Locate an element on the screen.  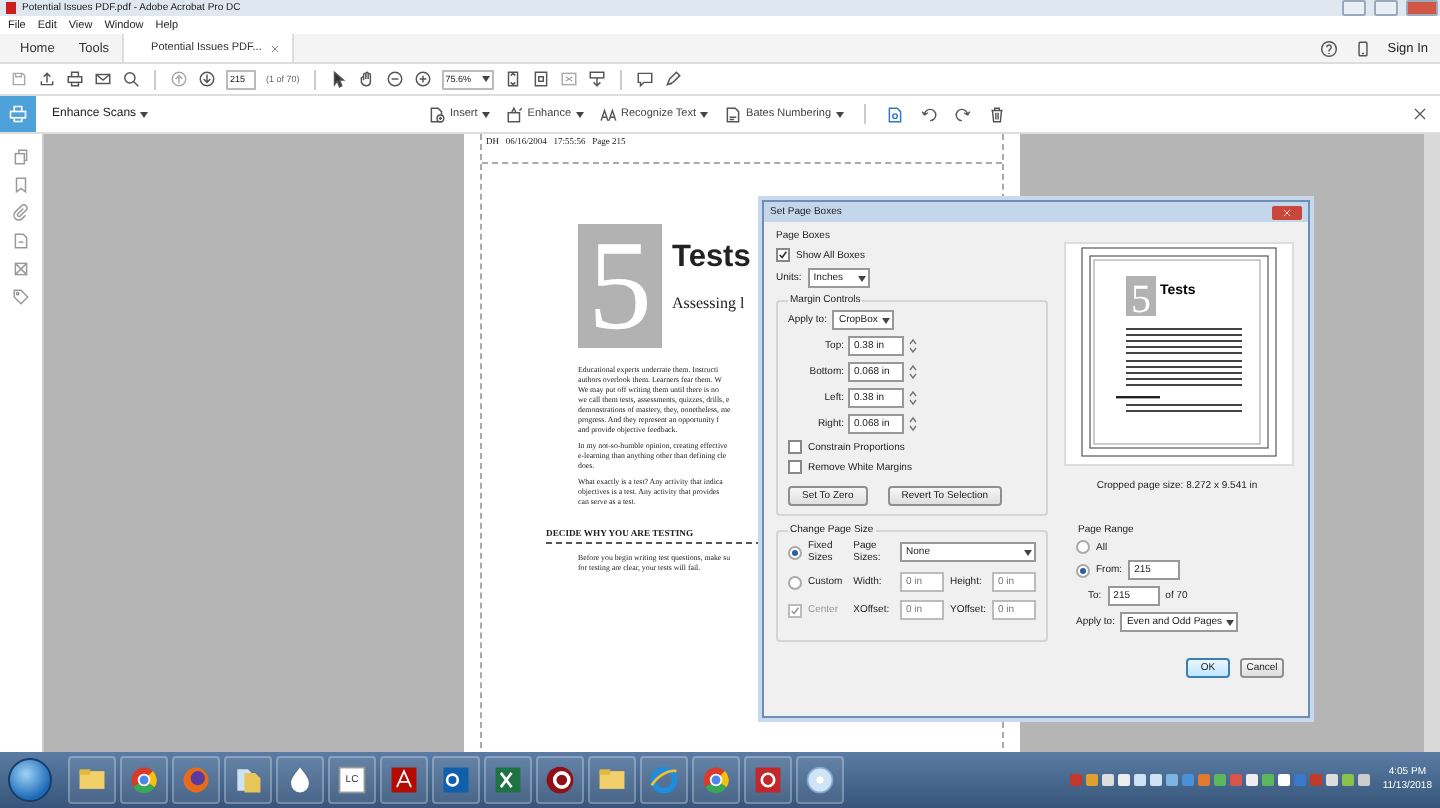
close-button is located at coordinates (1287, 212).